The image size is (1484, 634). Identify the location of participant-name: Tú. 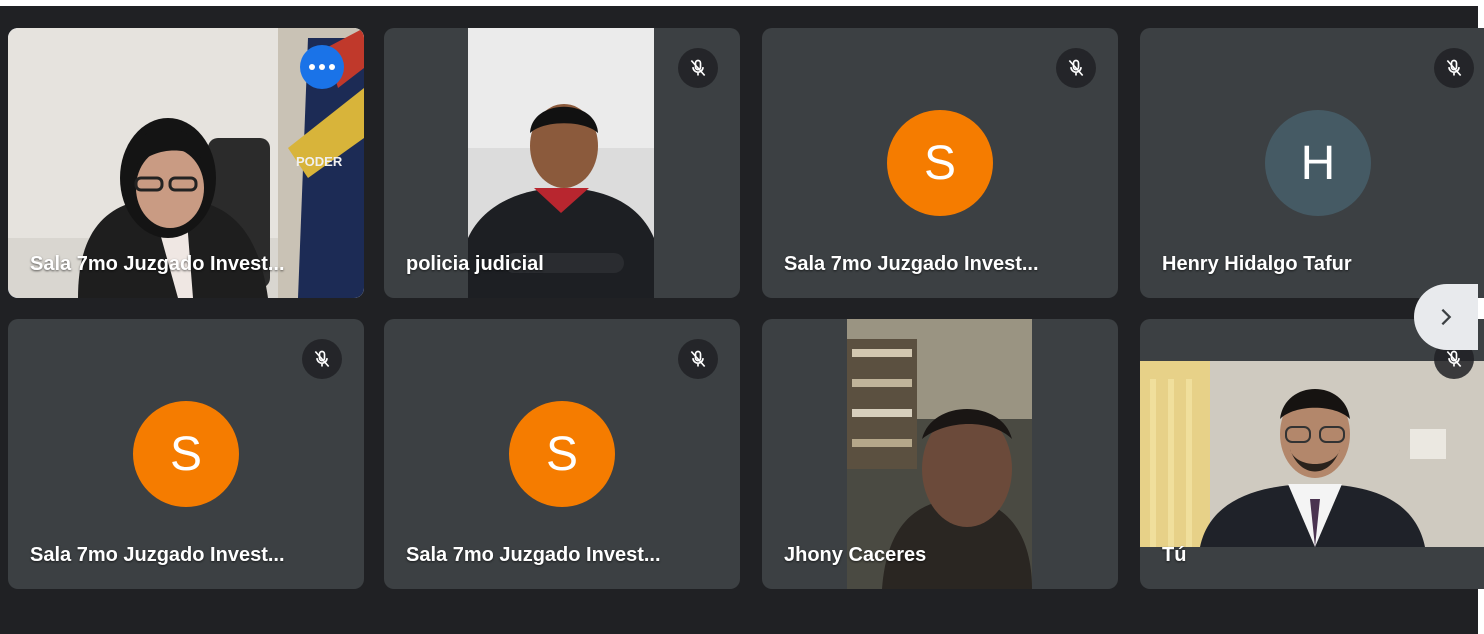
(1174, 555).